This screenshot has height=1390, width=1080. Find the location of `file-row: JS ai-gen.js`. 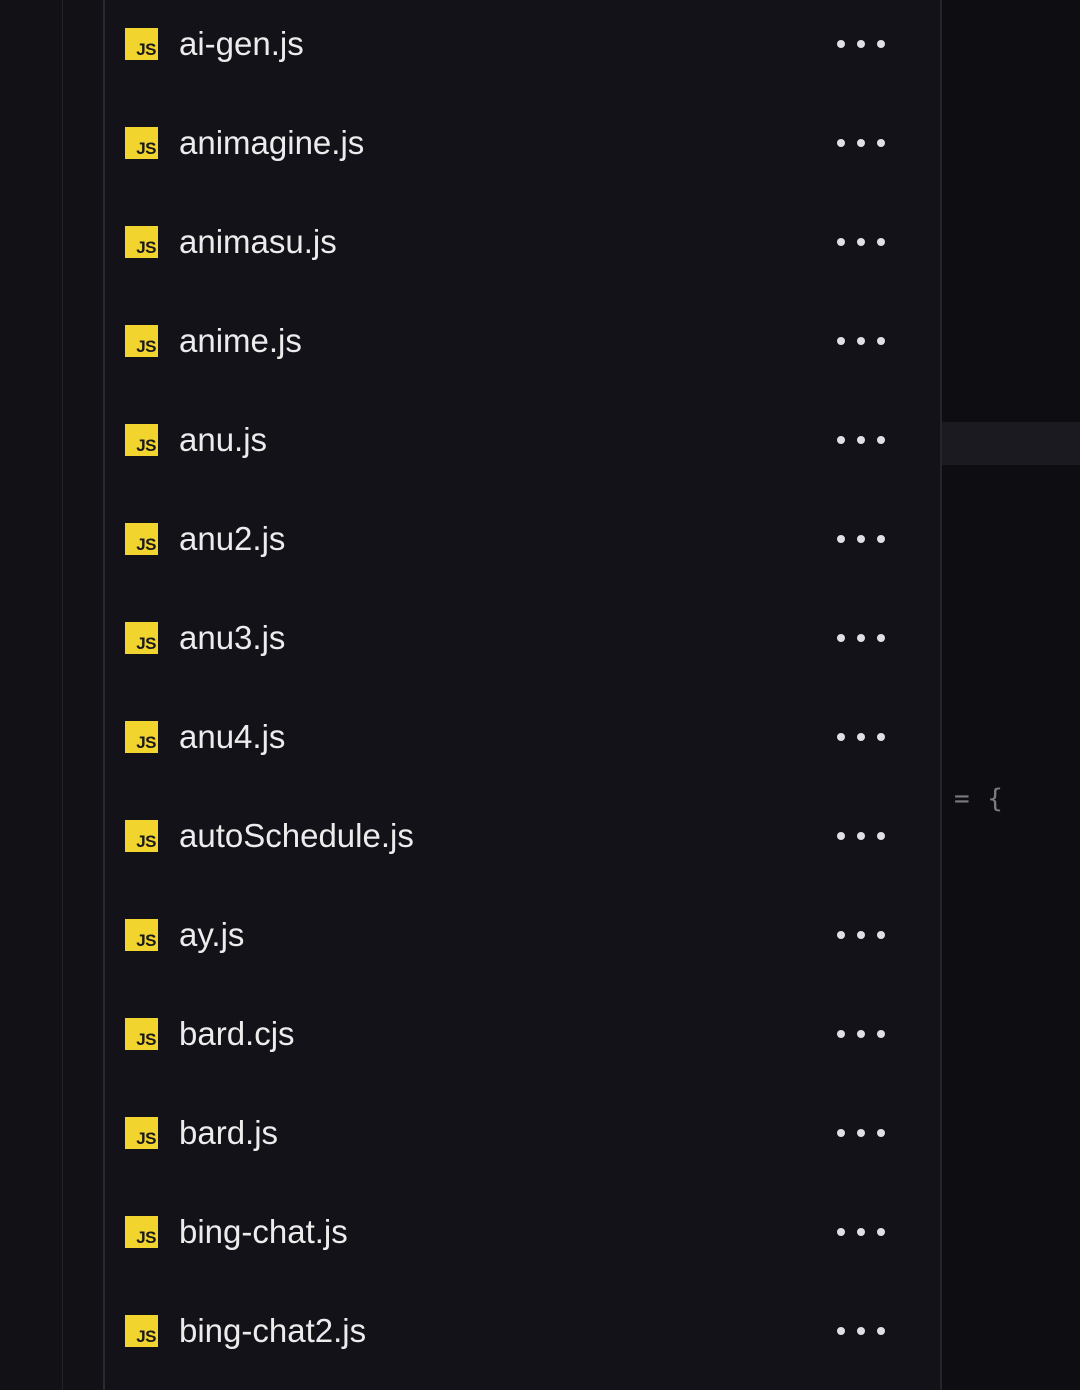

file-row: JS ai-gen.js is located at coordinates (522, 49).